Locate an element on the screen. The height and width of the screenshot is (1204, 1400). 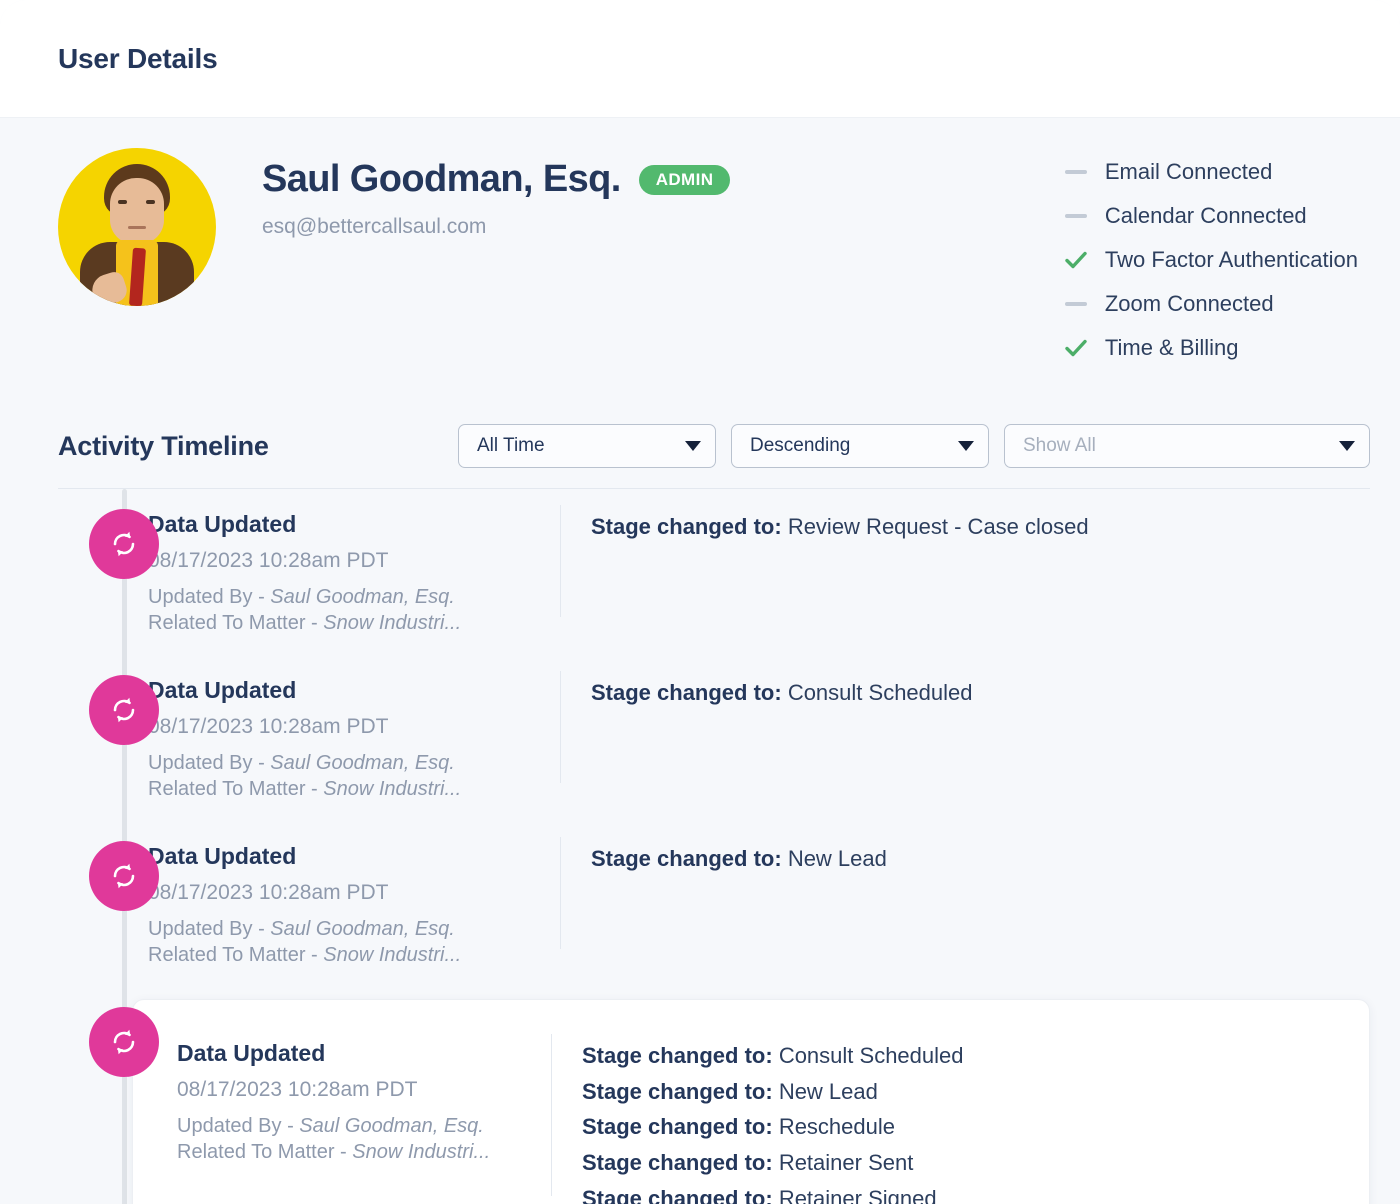
avatar is located at coordinates (137, 227).